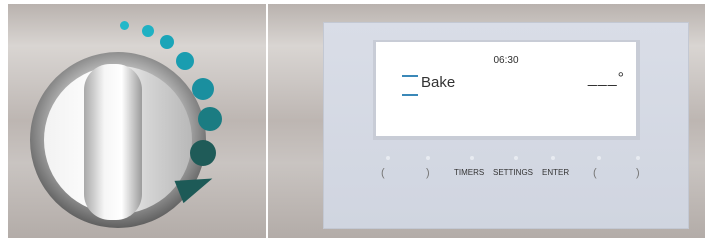 Image resolution: width=711 pixels, height=243 pixels. Describe the element at coordinates (595, 173) in the screenshot. I see `left-button-2: (` at that location.